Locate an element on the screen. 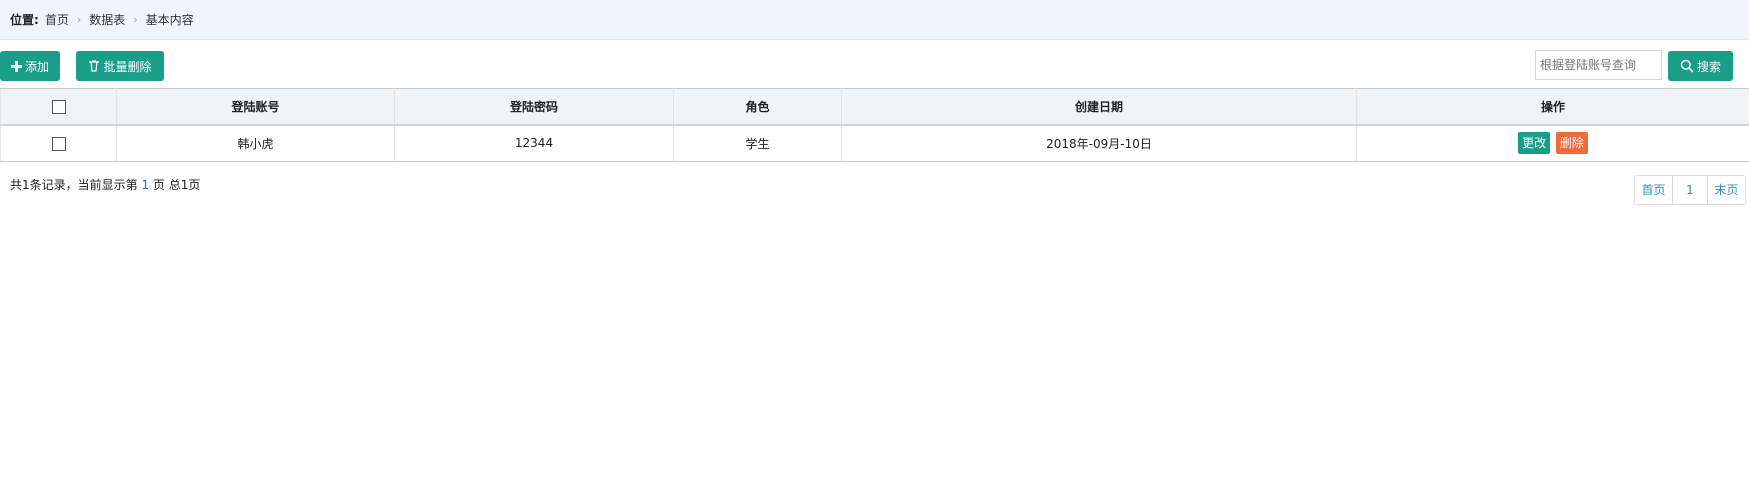  edit-button: 更改 is located at coordinates (1534, 143).